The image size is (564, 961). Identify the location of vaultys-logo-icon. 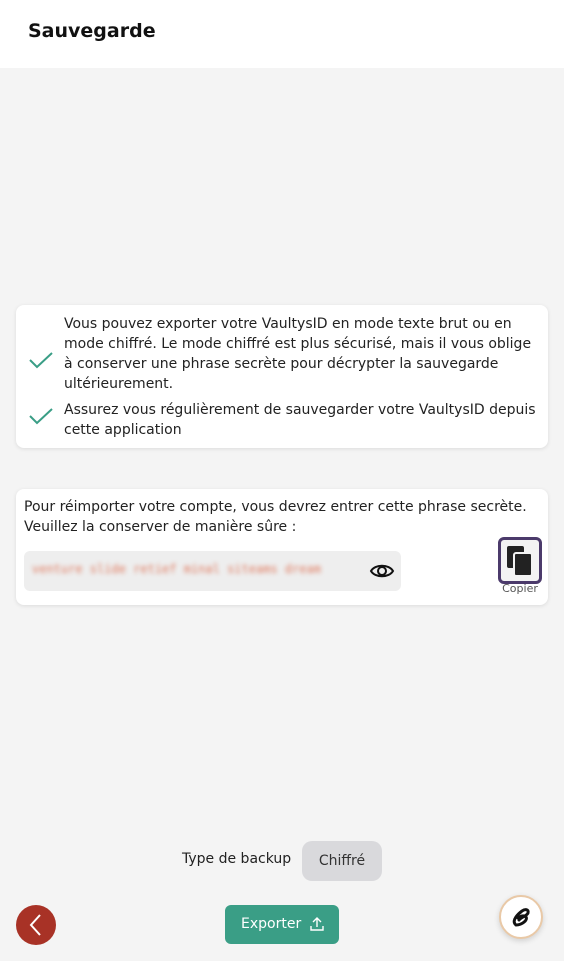
(521, 917).